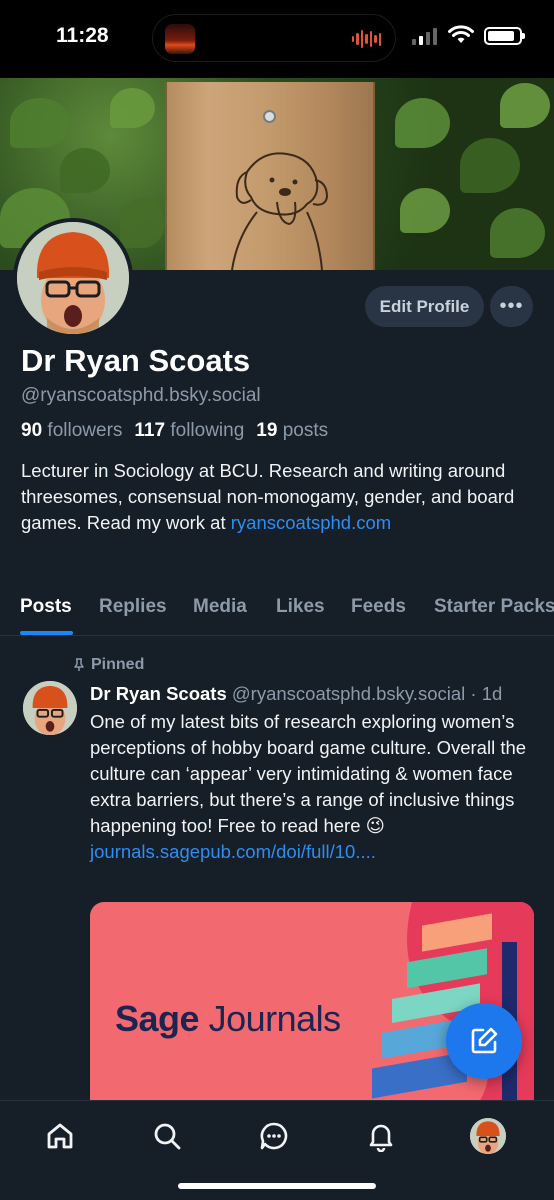 This screenshot has height=1200, width=554. Describe the element at coordinates (133, 607) in the screenshot. I see `tab-replies: Replies` at that location.